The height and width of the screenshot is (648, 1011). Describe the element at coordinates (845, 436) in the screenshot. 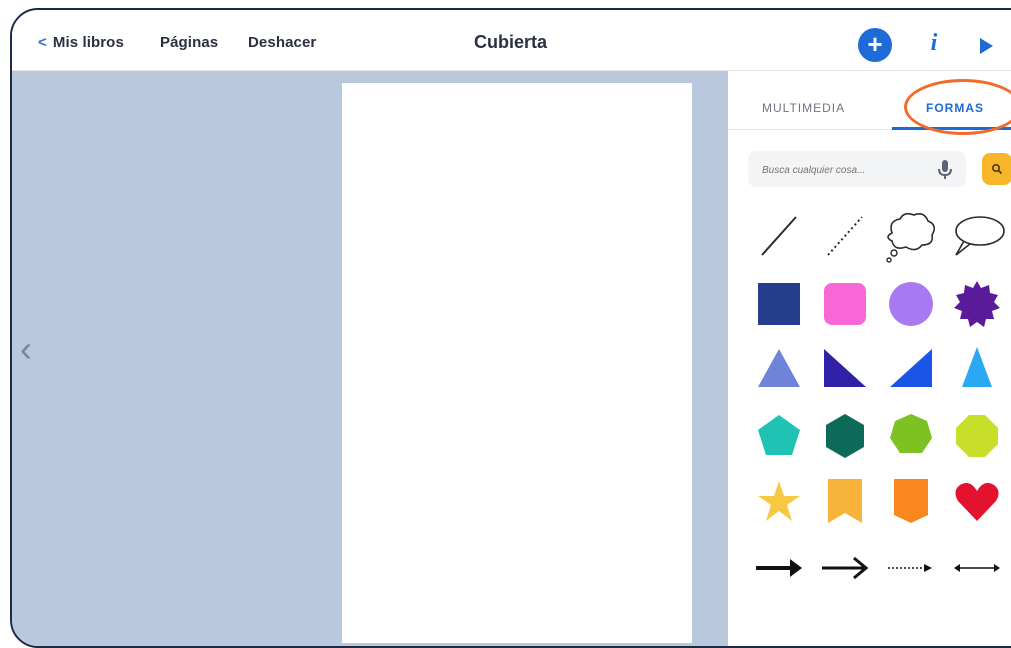

I see `hexagon-shape` at that location.